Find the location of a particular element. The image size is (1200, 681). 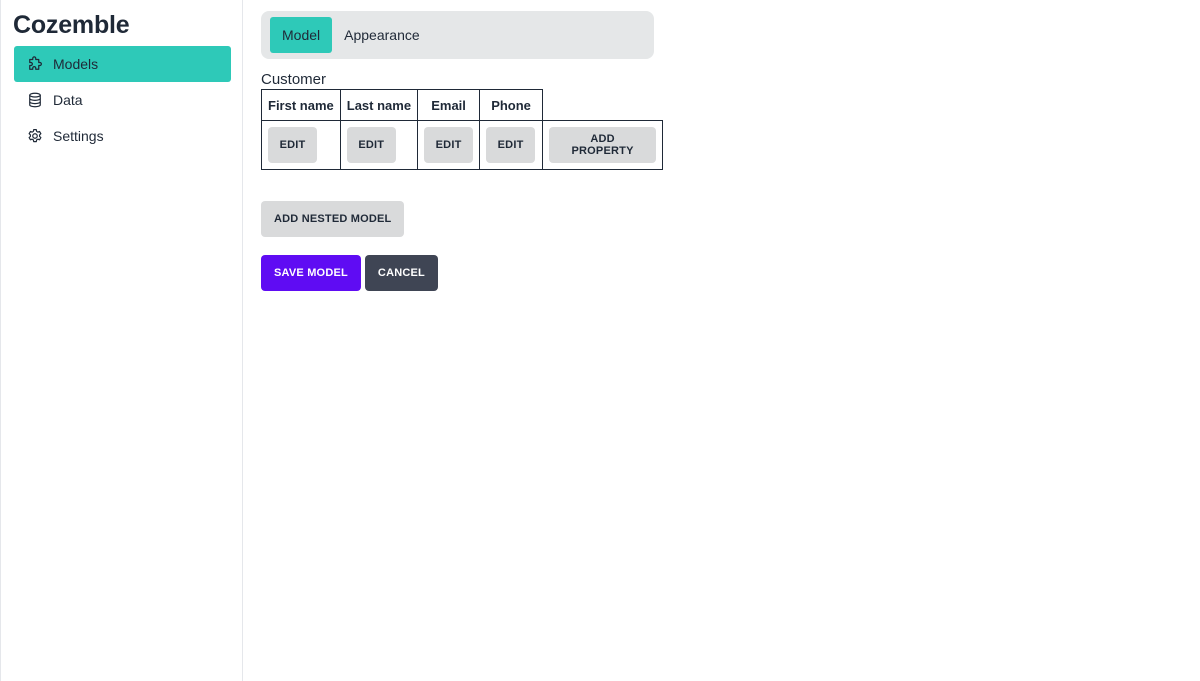

property-header-row: First name Last name Email Phone is located at coordinates (462, 105).